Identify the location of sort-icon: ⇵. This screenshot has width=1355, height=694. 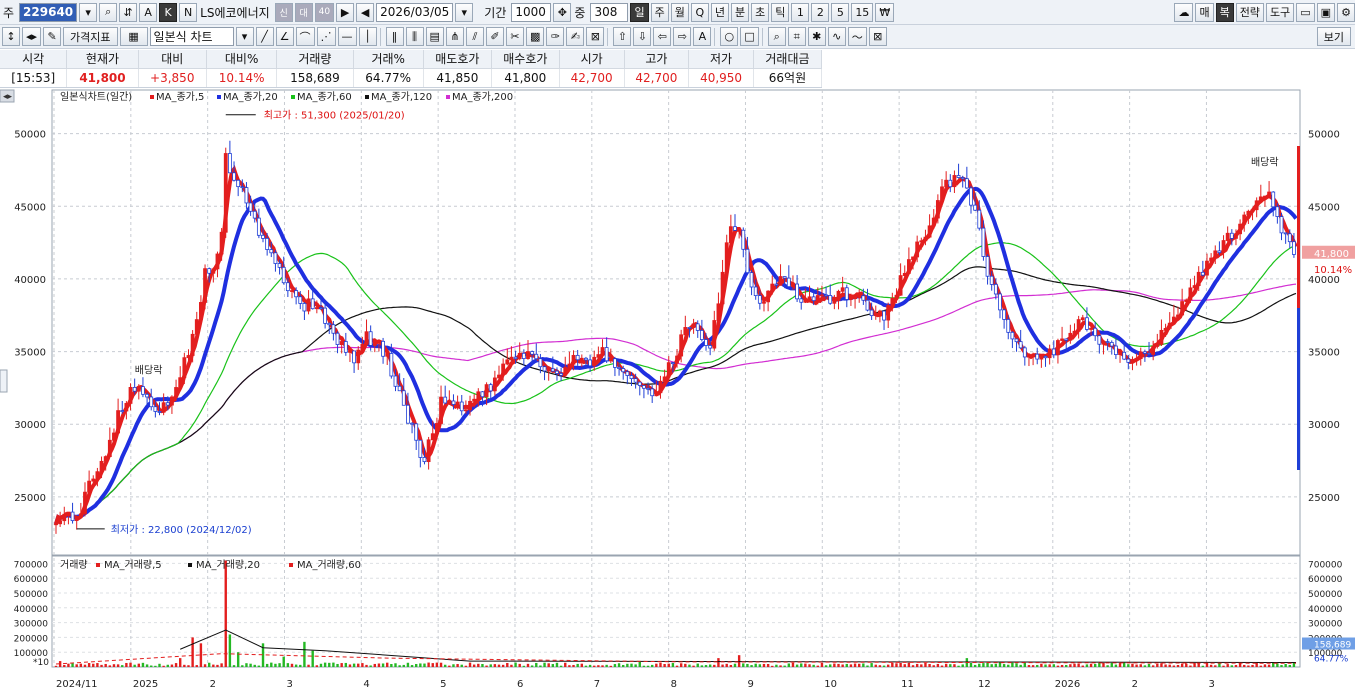
(128, 12).